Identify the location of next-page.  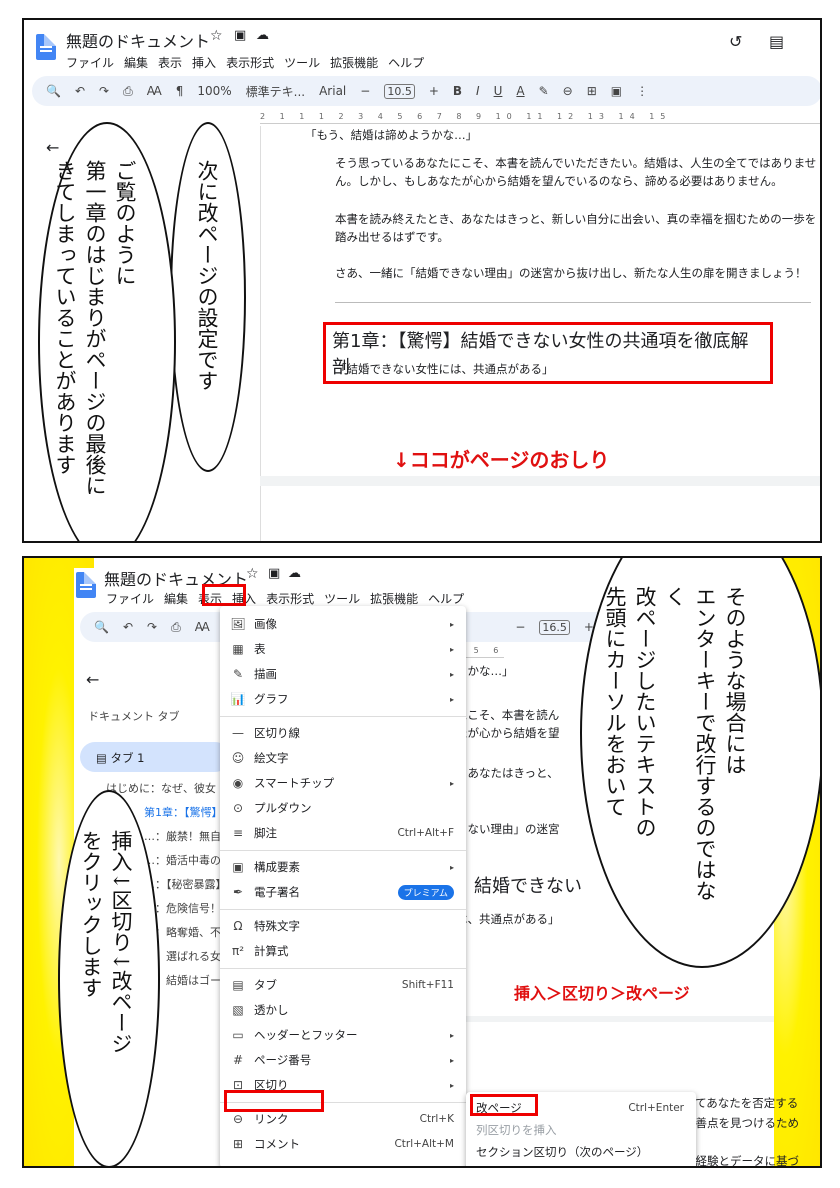
(540, 513).